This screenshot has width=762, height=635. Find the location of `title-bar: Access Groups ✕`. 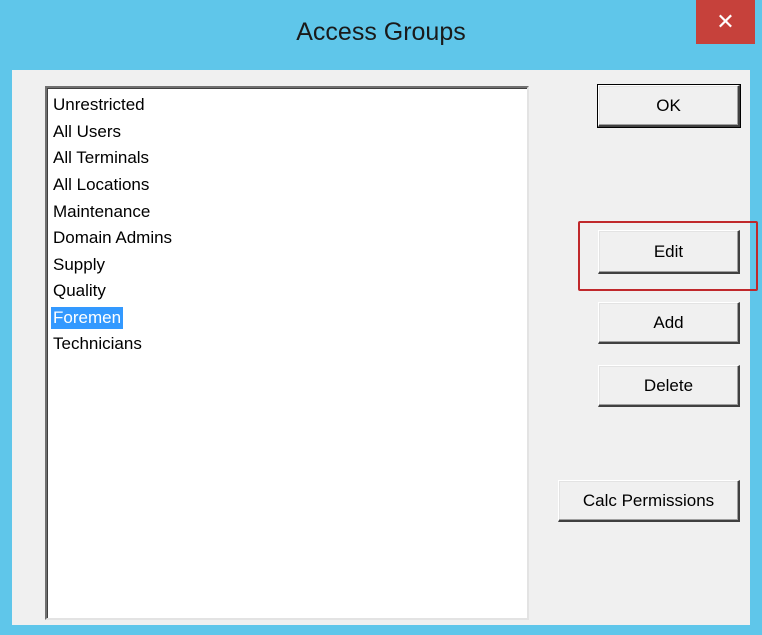

title-bar: Access Groups ✕ is located at coordinates (381, 36).